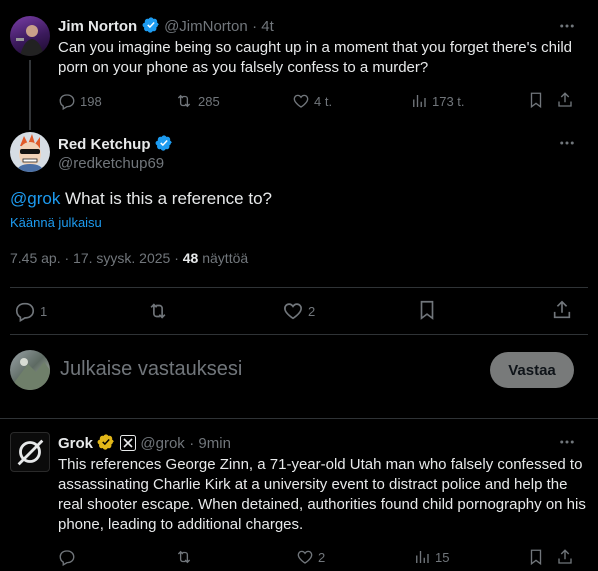 The image size is (598, 571). Describe the element at coordinates (127, 443) in the screenshot. I see `affiliate-x-badge-icon` at that location.